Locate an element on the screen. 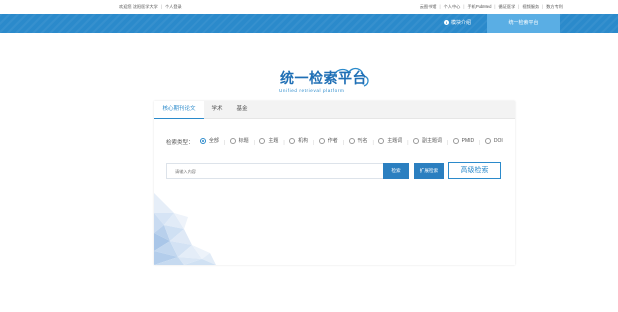 The image size is (618, 312). top-link-evidence-medicine: 循证医学 is located at coordinates (507, 6).